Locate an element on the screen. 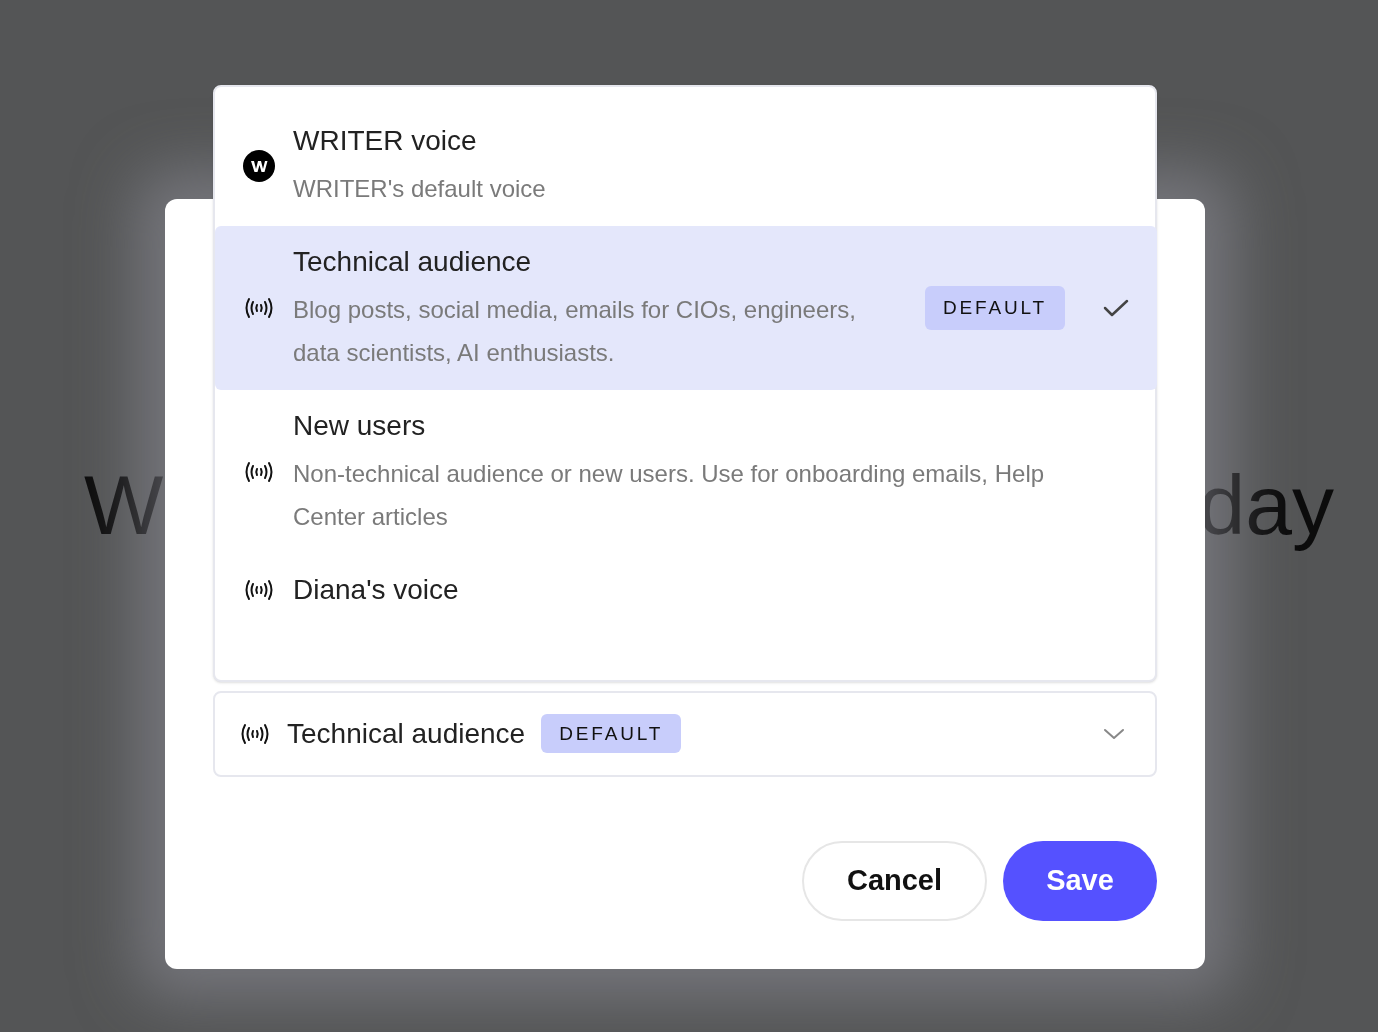  option-description: Blog posts, social media, emails for CIOs, engineers, data scientists, AI enthusiasts. is located at coordinates (575, 331).